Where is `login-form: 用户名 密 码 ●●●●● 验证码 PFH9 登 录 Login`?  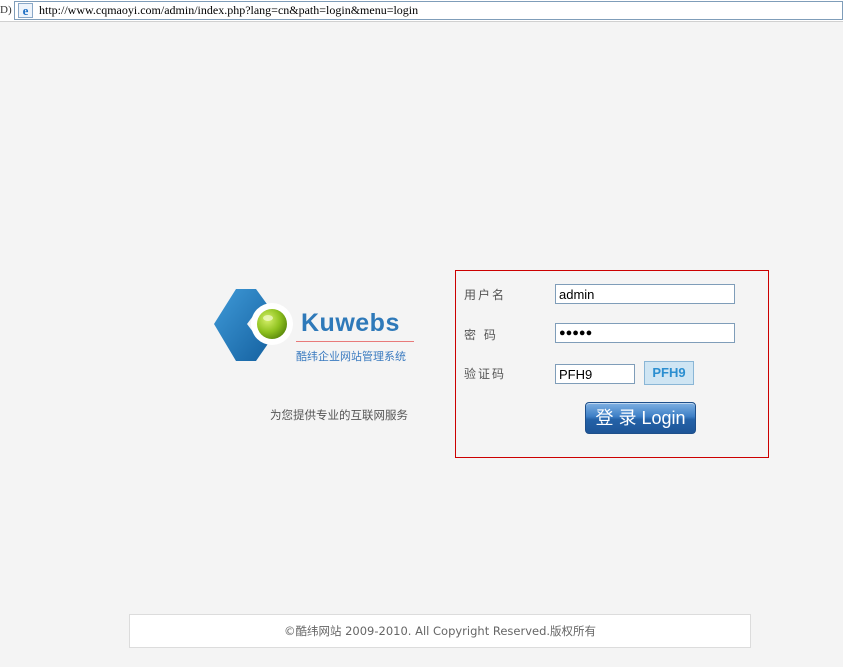 login-form: 用户名 密 码 ●●●●● 验证码 PFH9 登 录 Login is located at coordinates (612, 364).